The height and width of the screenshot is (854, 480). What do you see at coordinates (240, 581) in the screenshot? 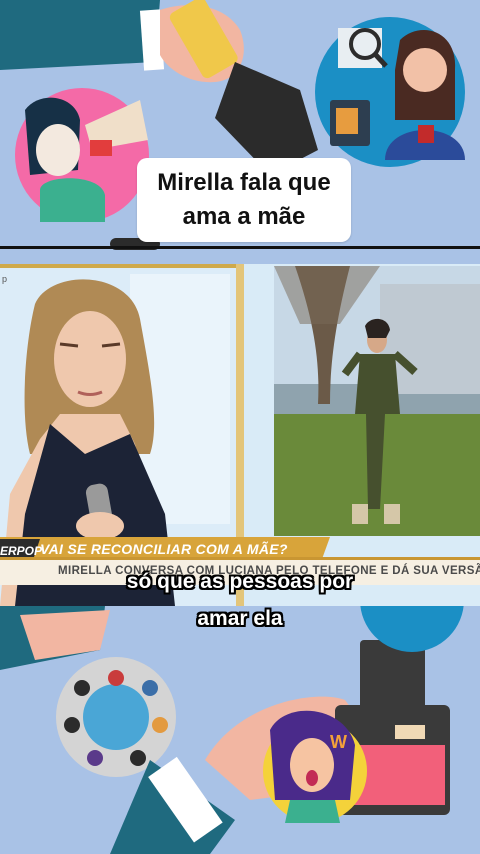
I see `subtitle-line-1: só que as pessoas por` at bounding box center [240, 581].